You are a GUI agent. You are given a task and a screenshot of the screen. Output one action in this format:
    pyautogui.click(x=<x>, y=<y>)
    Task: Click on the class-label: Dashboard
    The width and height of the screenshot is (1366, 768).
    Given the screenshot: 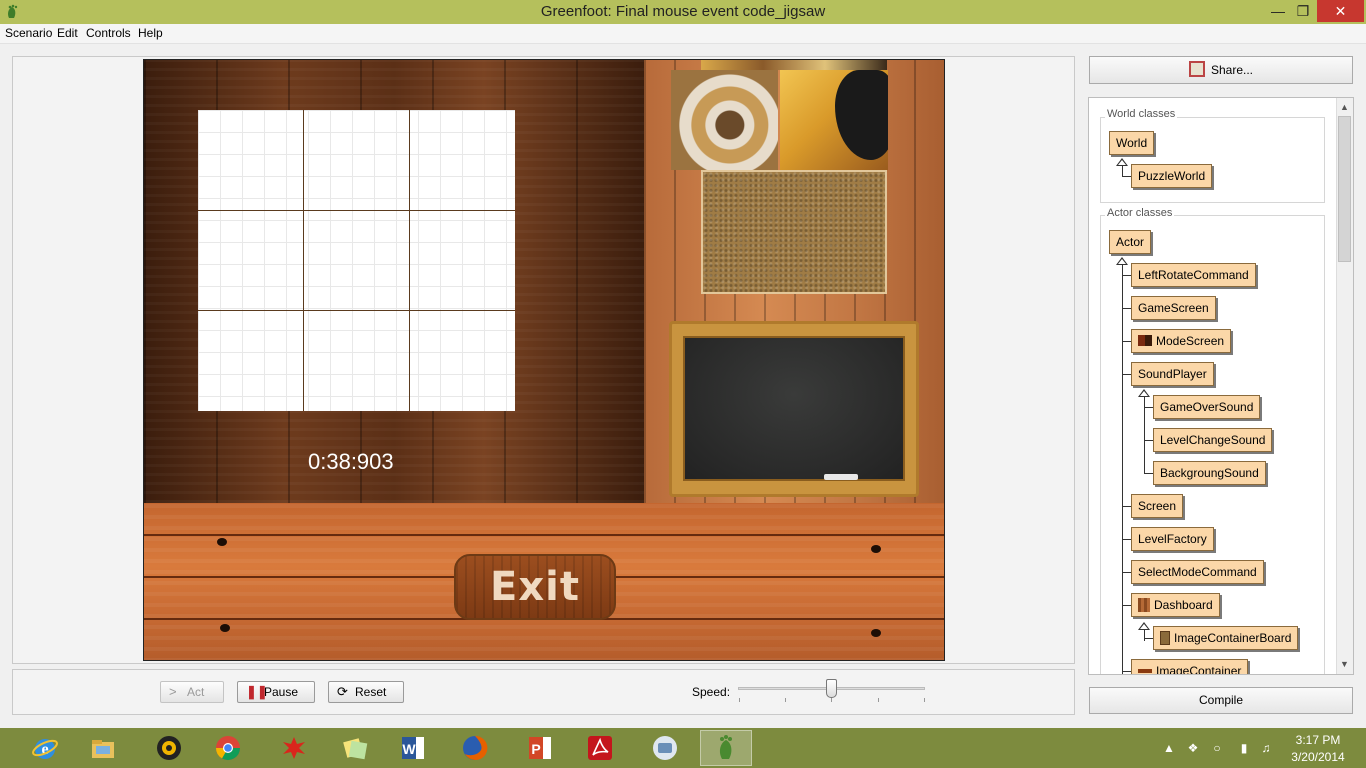 What is the action you would take?
    pyautogui.click(x=1183, y=605)
    